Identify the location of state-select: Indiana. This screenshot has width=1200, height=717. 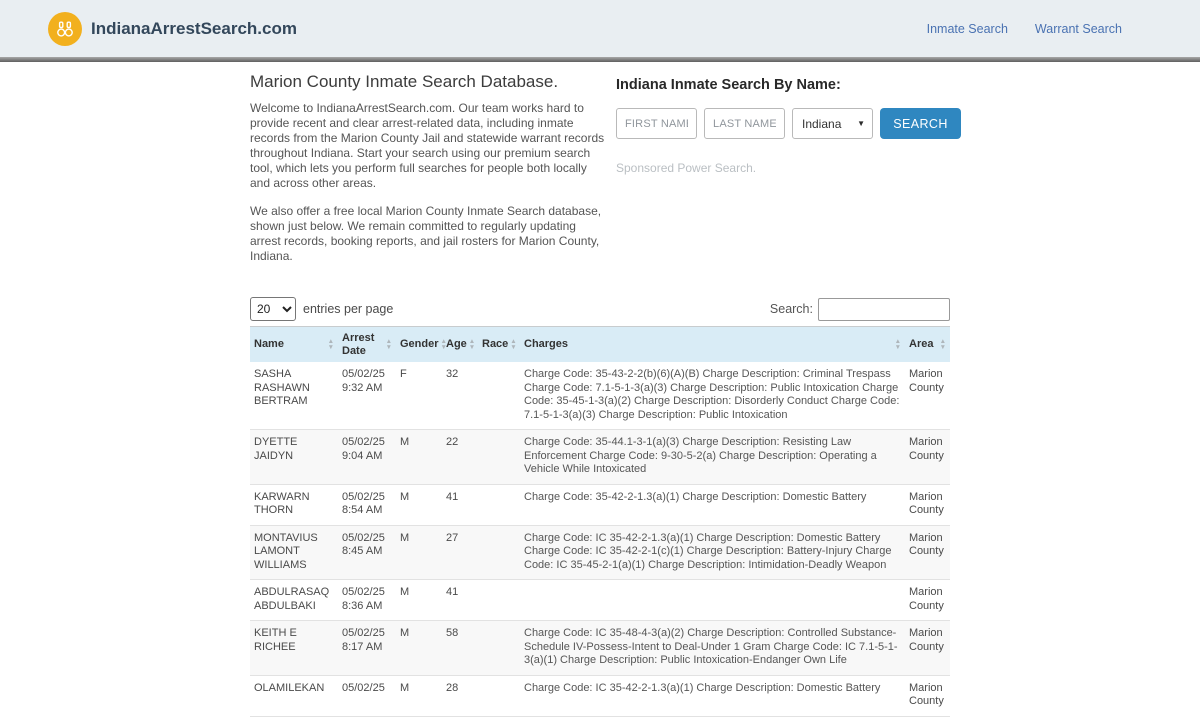
(832, 123).